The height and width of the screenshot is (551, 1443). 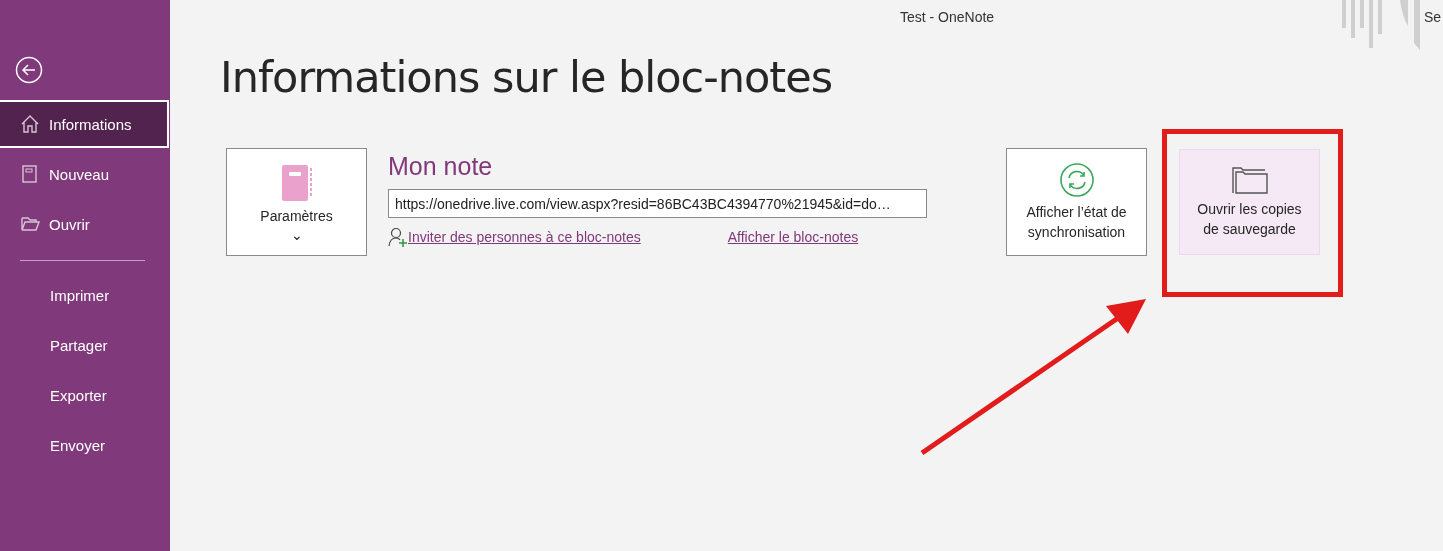 I want to click on sync-status-button: Afficher l’état de synchronisation, so click(x=1076, y=202).